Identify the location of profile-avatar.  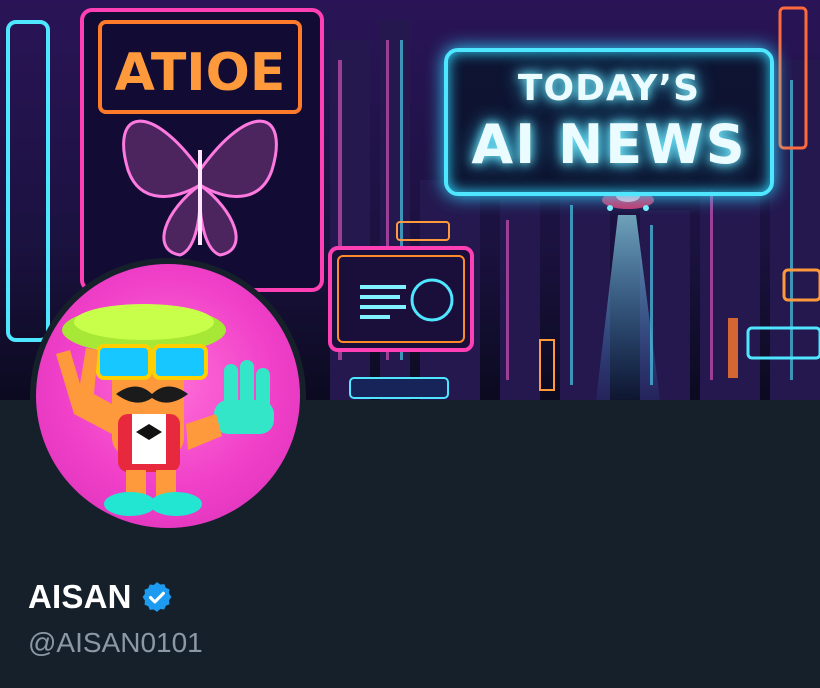
(168, 396).